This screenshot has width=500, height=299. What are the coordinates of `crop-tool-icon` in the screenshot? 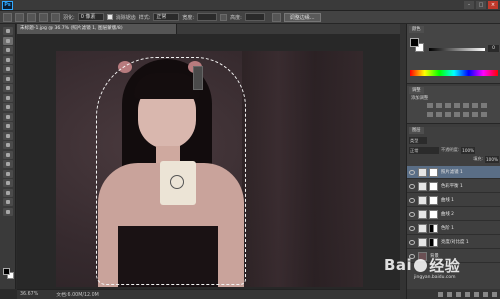 It's located at (7, 69).